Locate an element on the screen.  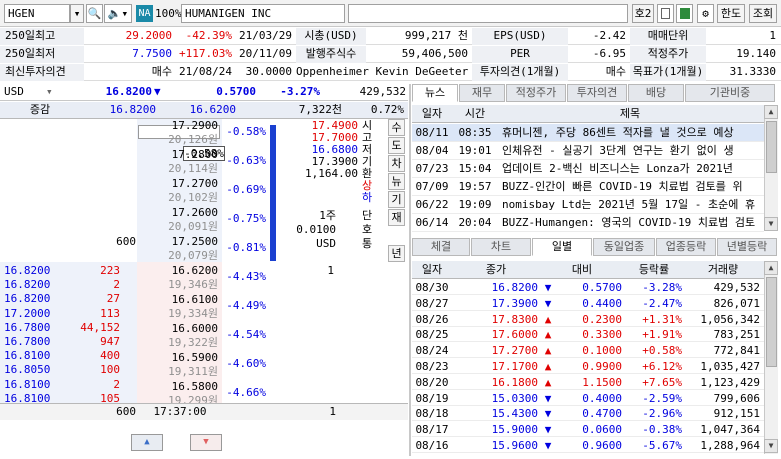
side-tab: 뉴 is located at coordinates (396, 181).